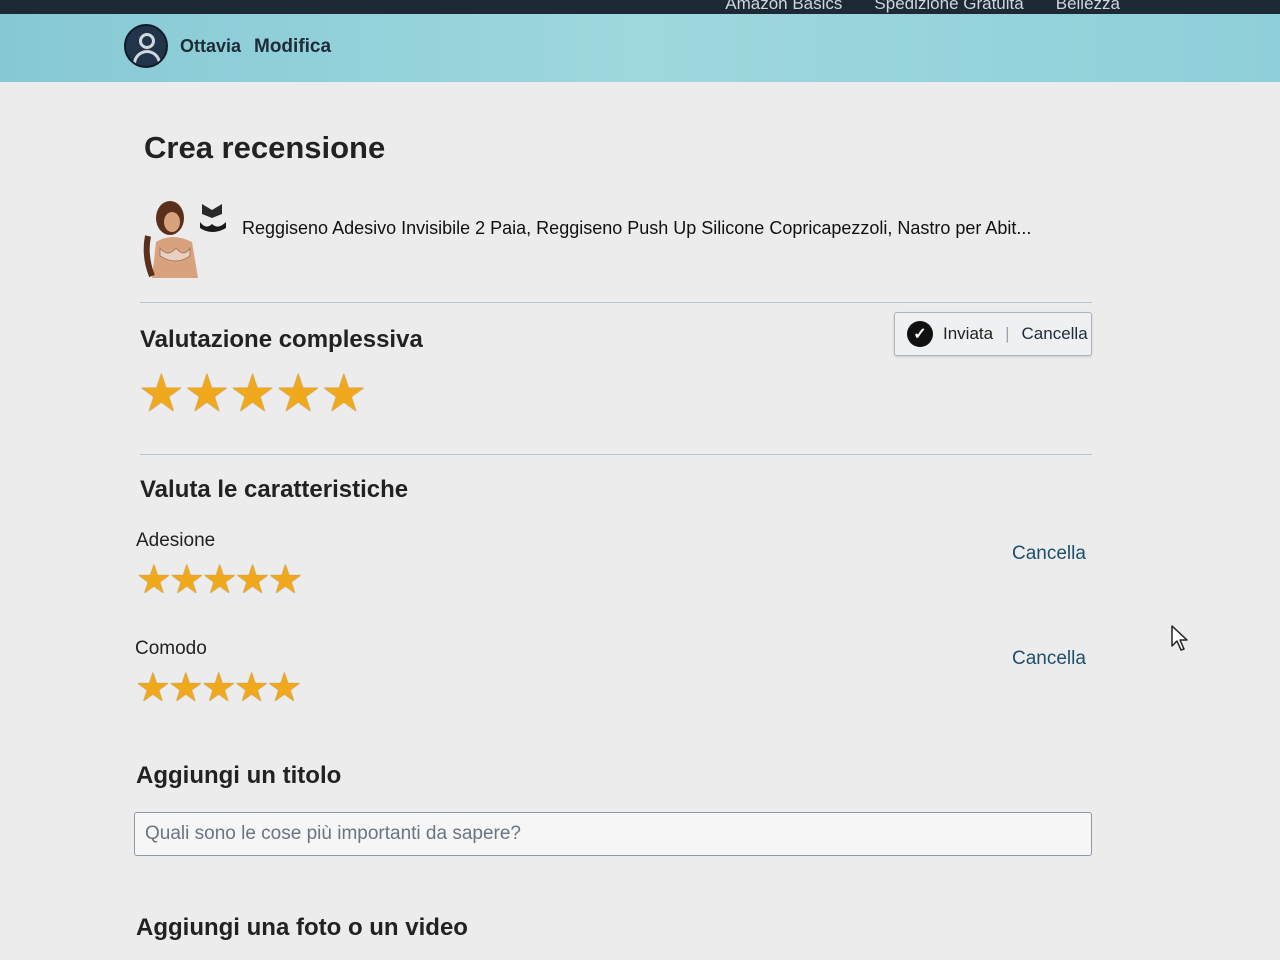  What do you see at coordinates (292, 47) in the screenshot?
I see `edit-profile-link: Modifica` at bounding box center [292, 47].